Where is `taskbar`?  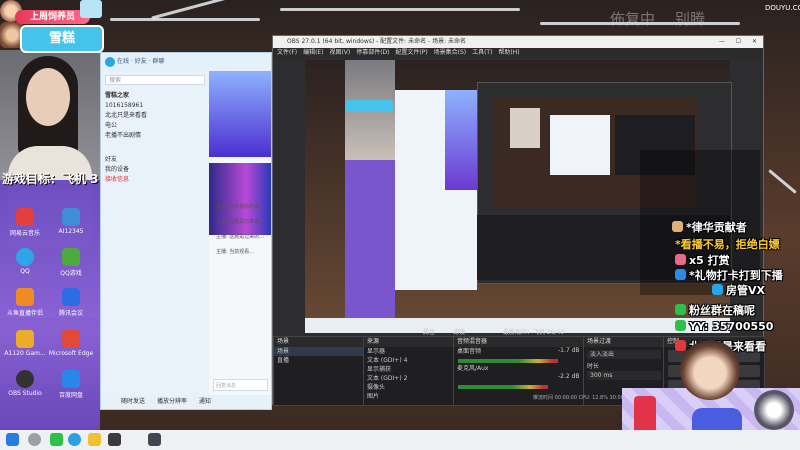 taskbar is located at coordinates (400, 440).